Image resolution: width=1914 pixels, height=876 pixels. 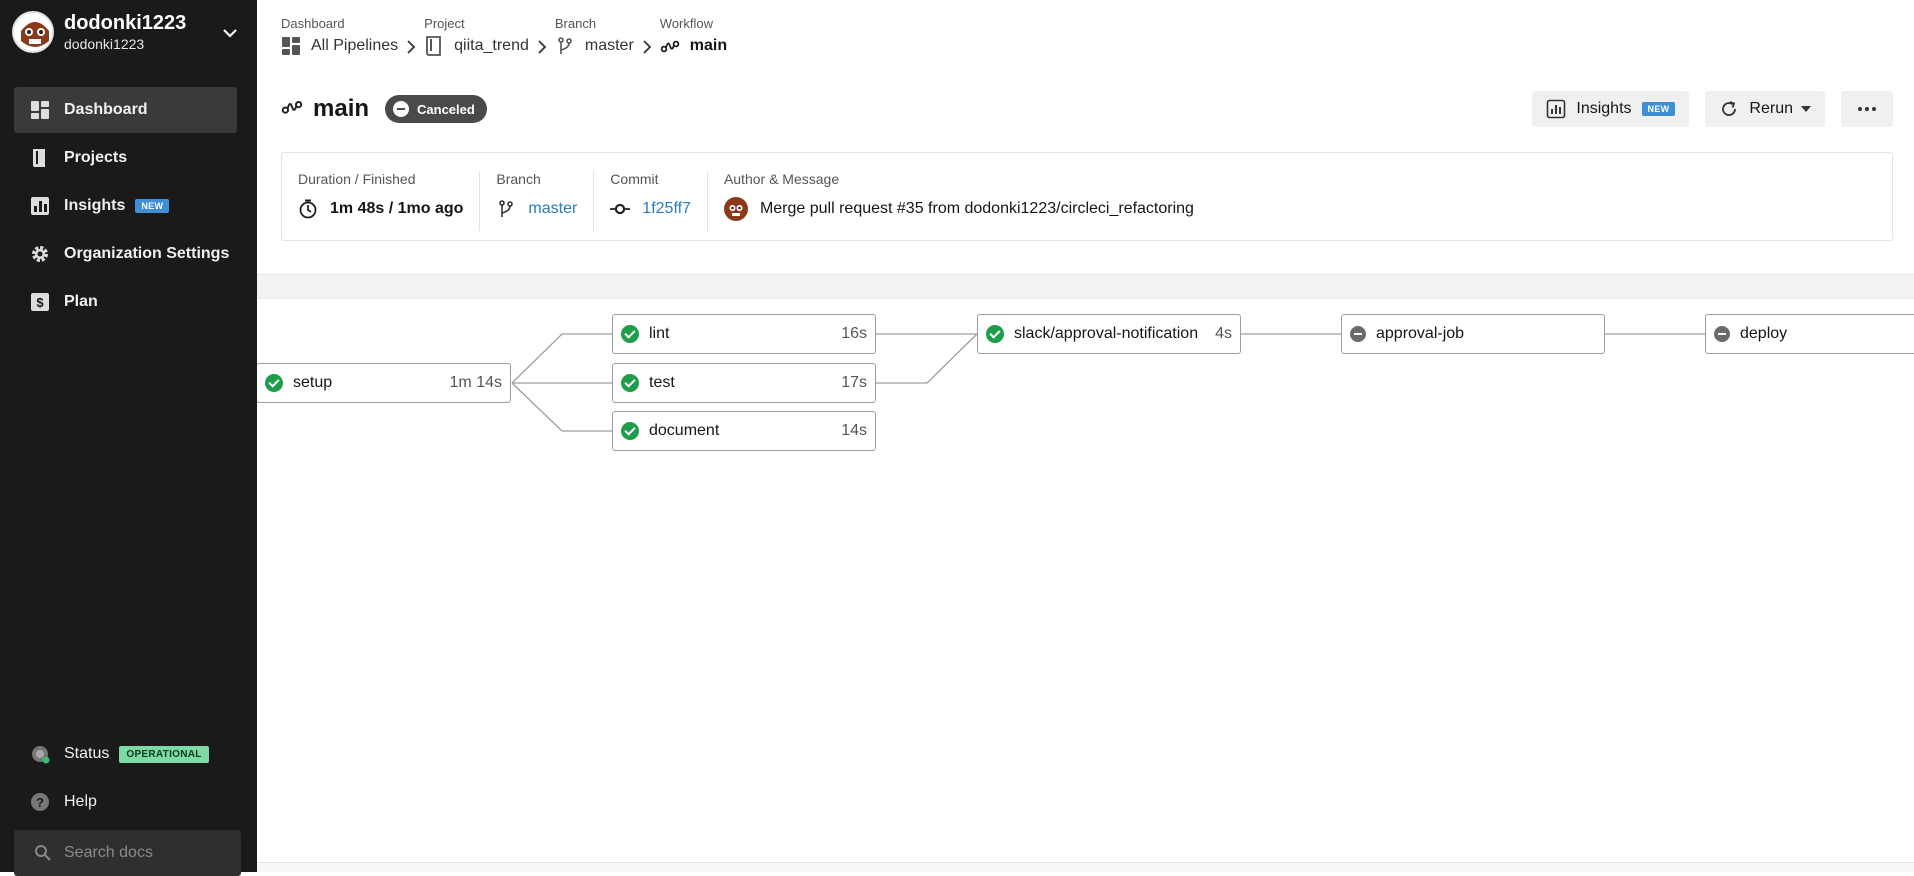 I want to click on breadcrumb-value: qiita_trend, so click(x=491, y=45).